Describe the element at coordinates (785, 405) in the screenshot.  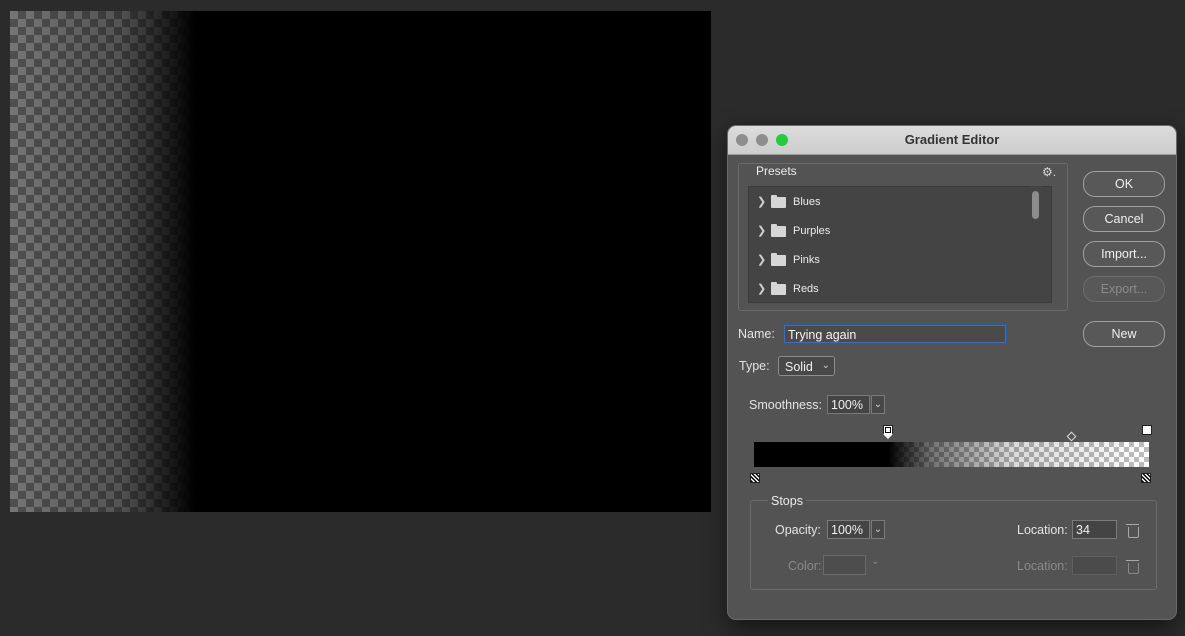
I see `smoothness-label: Smoothness:` at that location.